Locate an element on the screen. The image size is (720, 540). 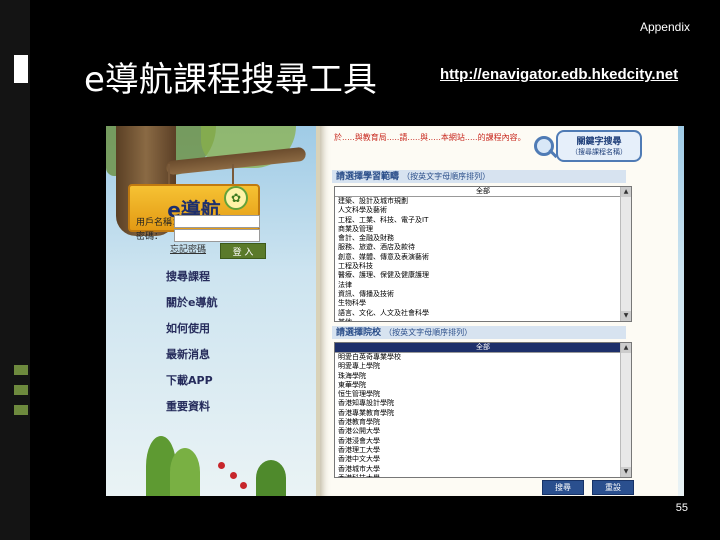
institution-option: 香港中文大學 is located at coordinates (483, 459).